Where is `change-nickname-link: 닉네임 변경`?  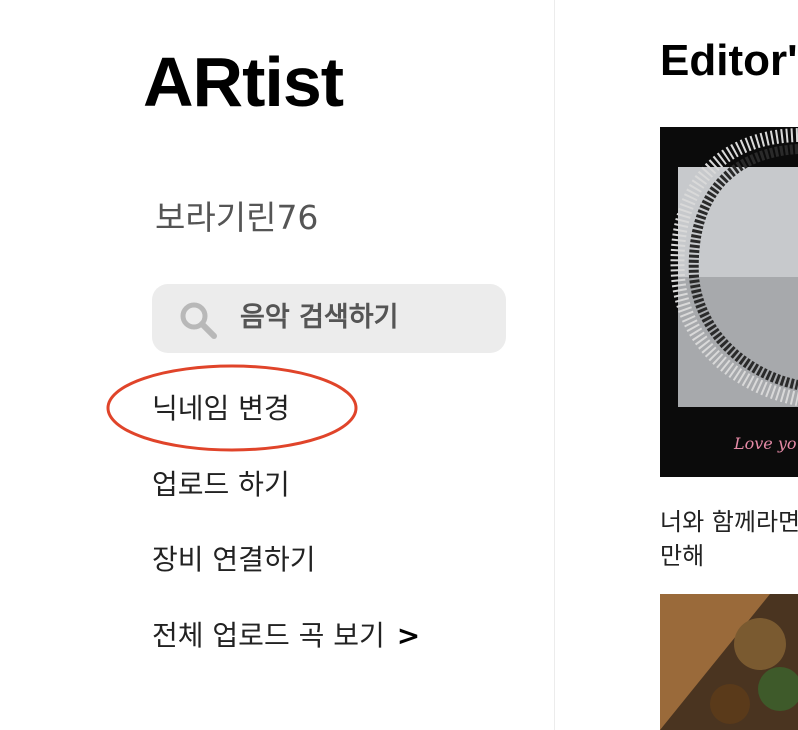 change-nickname-link: 닉네임 변경 is located at coordinates (221, 409).